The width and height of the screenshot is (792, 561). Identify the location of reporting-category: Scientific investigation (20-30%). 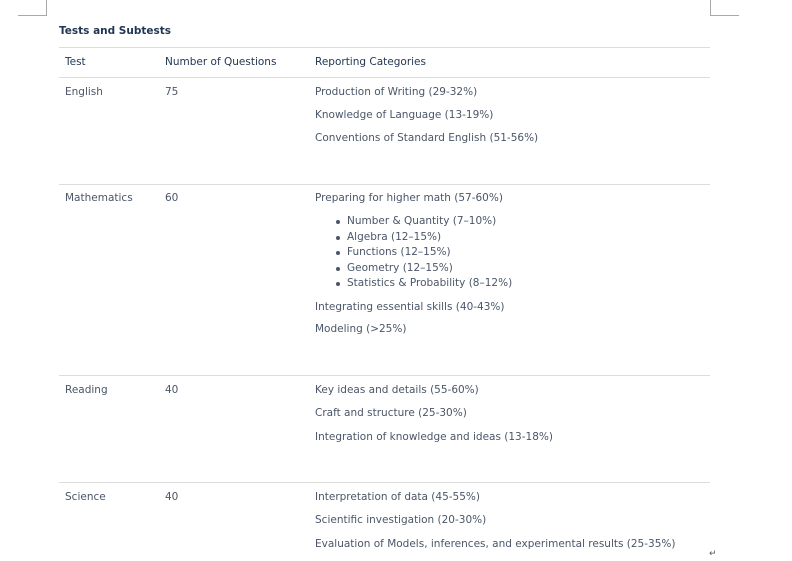
(401, 520).